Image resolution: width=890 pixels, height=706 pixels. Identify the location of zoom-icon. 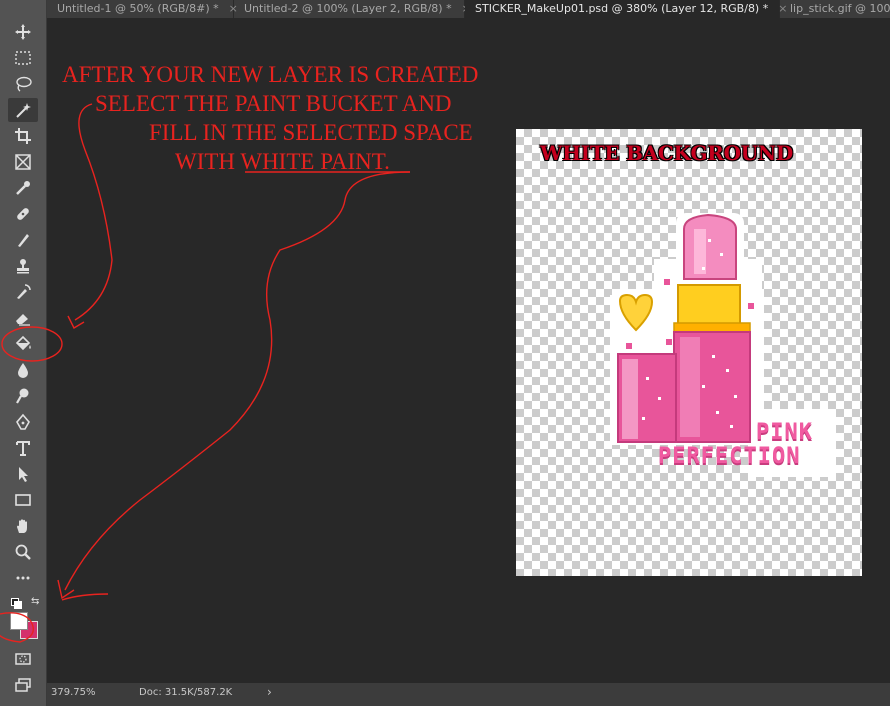
(23, 552).